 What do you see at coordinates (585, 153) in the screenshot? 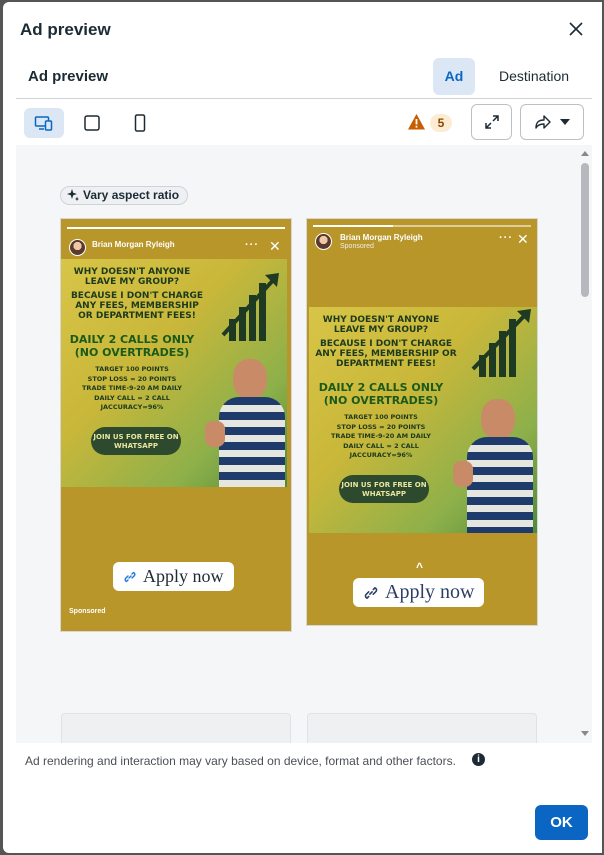
I see `scroll-up-icon` at bounding box center [585, 153].